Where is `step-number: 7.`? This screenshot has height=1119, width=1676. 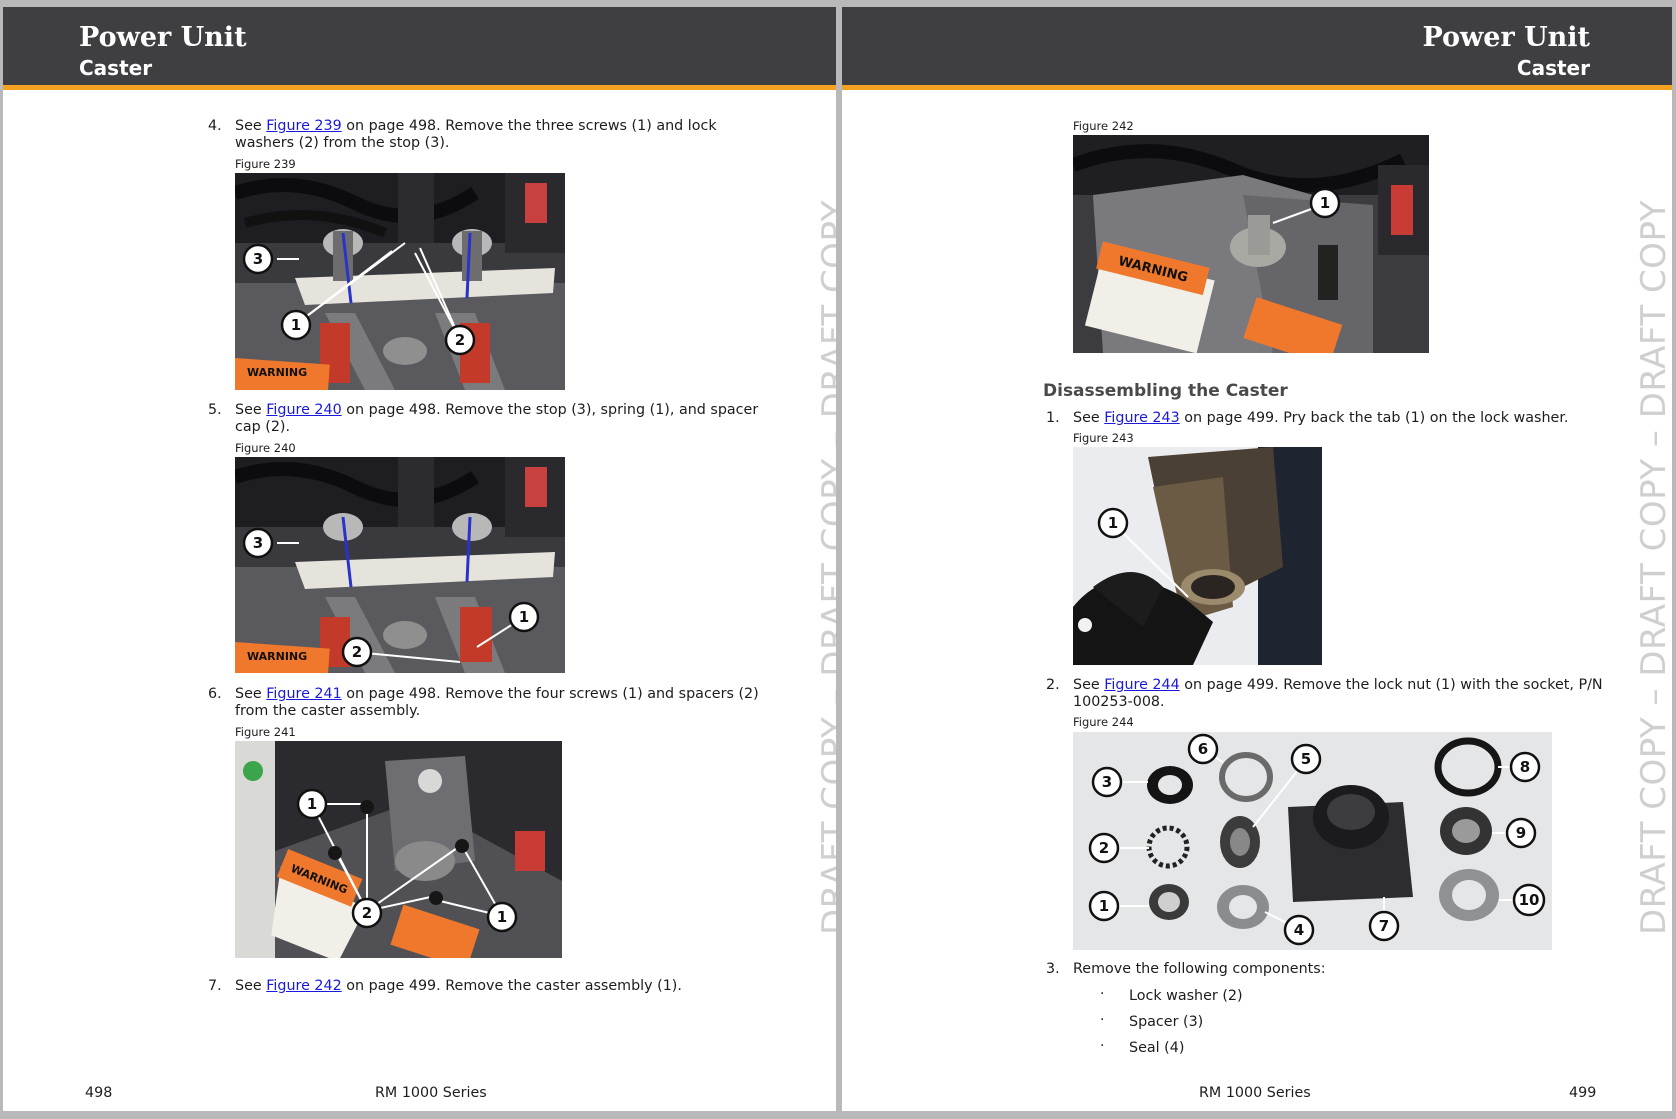
step-number: 7. is located at coordinates (215, 986).